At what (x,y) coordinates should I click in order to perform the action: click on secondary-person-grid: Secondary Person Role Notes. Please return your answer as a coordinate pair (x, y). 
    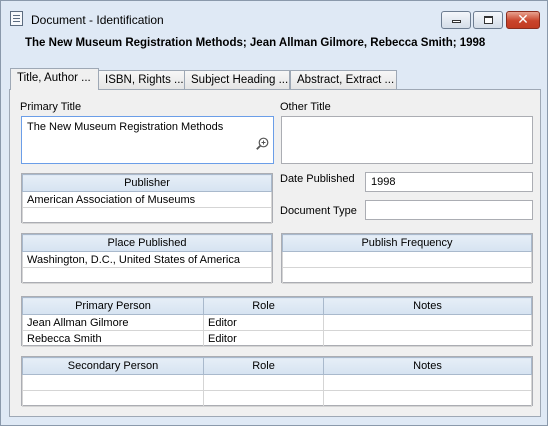
    Looking at the image, I should click on (277, 381).